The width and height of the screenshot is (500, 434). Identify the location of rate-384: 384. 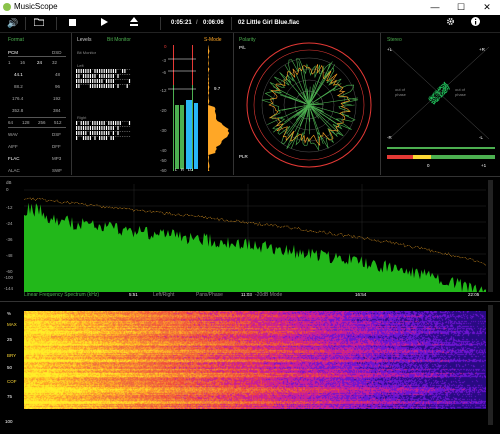
(57, 110).